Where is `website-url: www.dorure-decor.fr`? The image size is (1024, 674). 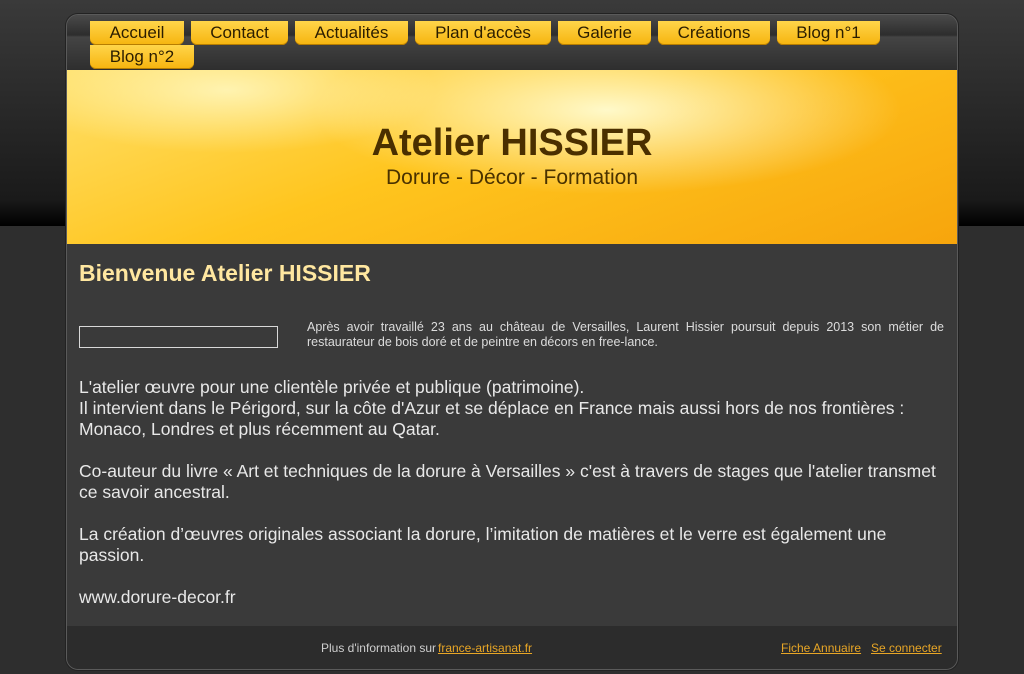
website-url: www.dorure-decor.fr is located at coordinates (157, 597).